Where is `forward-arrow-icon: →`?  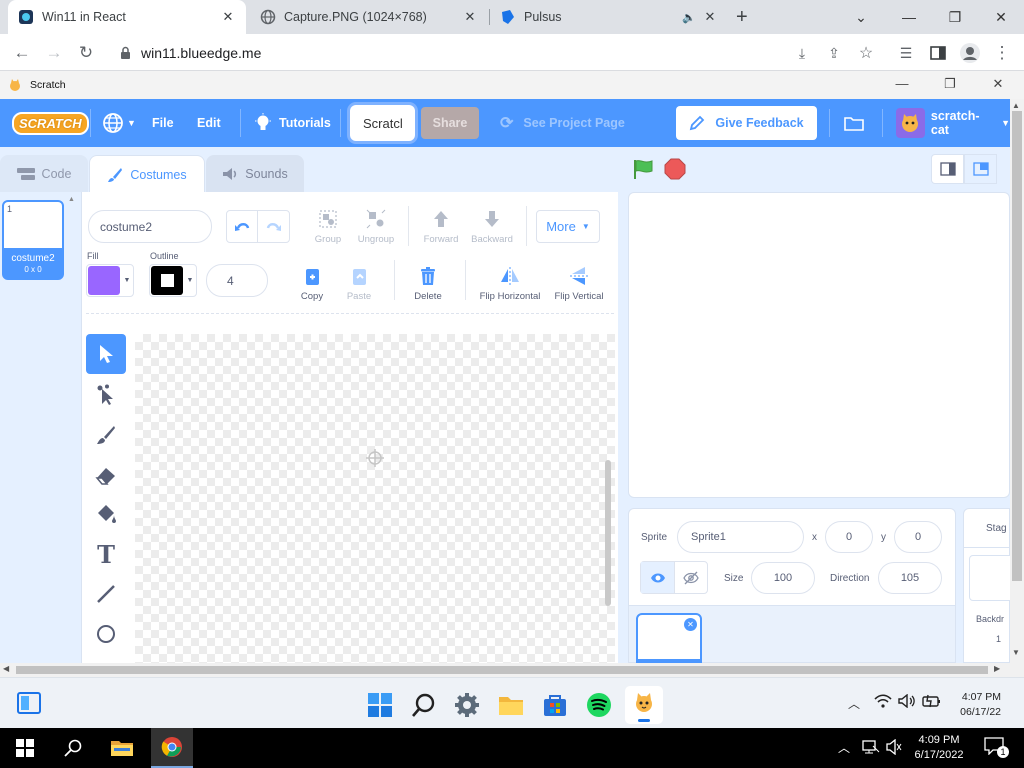 forward-arrow-icon: → is located at coordinates (54, 53).